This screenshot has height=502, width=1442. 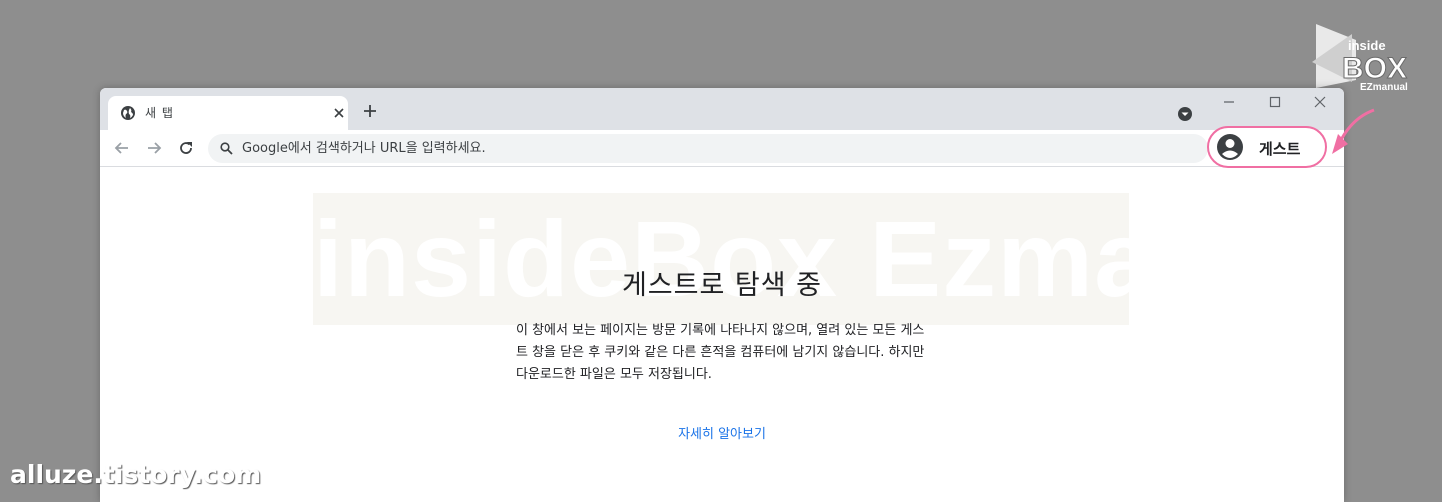 What do you see at coordinates (1185, 114) in the screenshot?
I see `dropdown-circle-icon` at bounding box center [1185, 114].